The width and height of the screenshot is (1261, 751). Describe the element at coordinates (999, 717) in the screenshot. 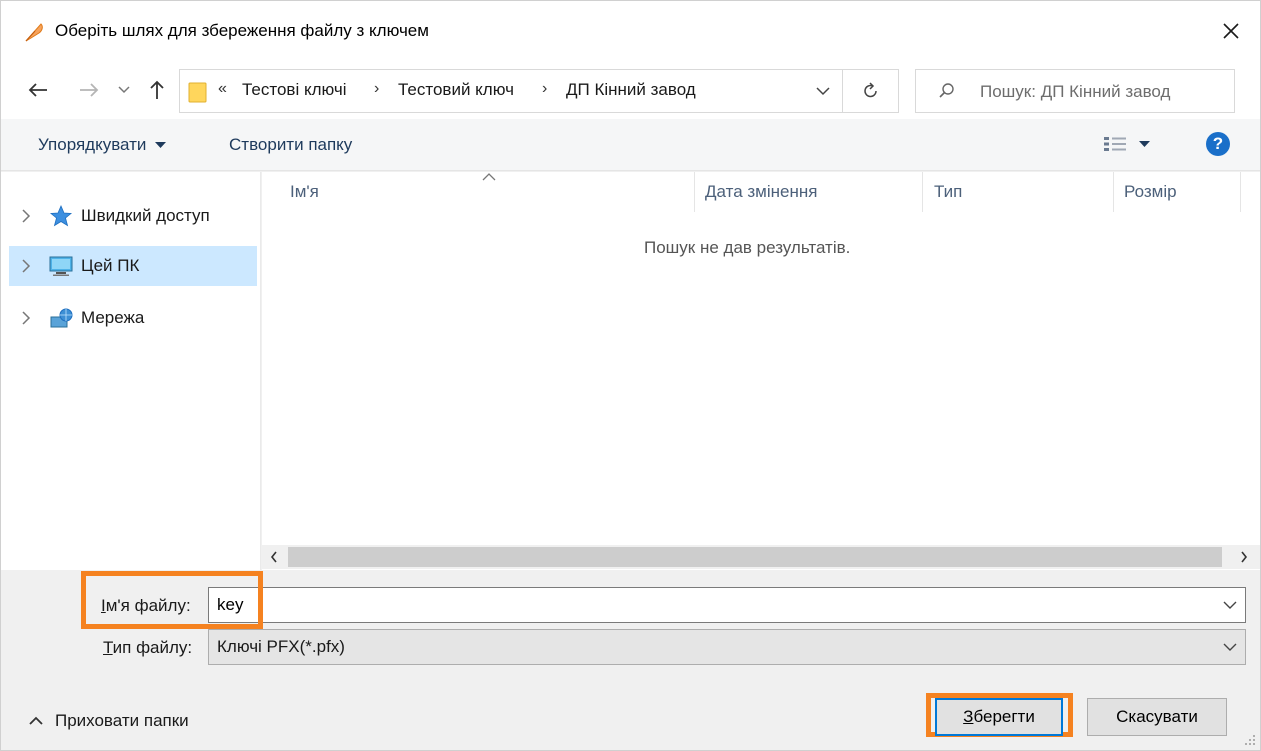

I see `save-button: Зберегти` at that location.